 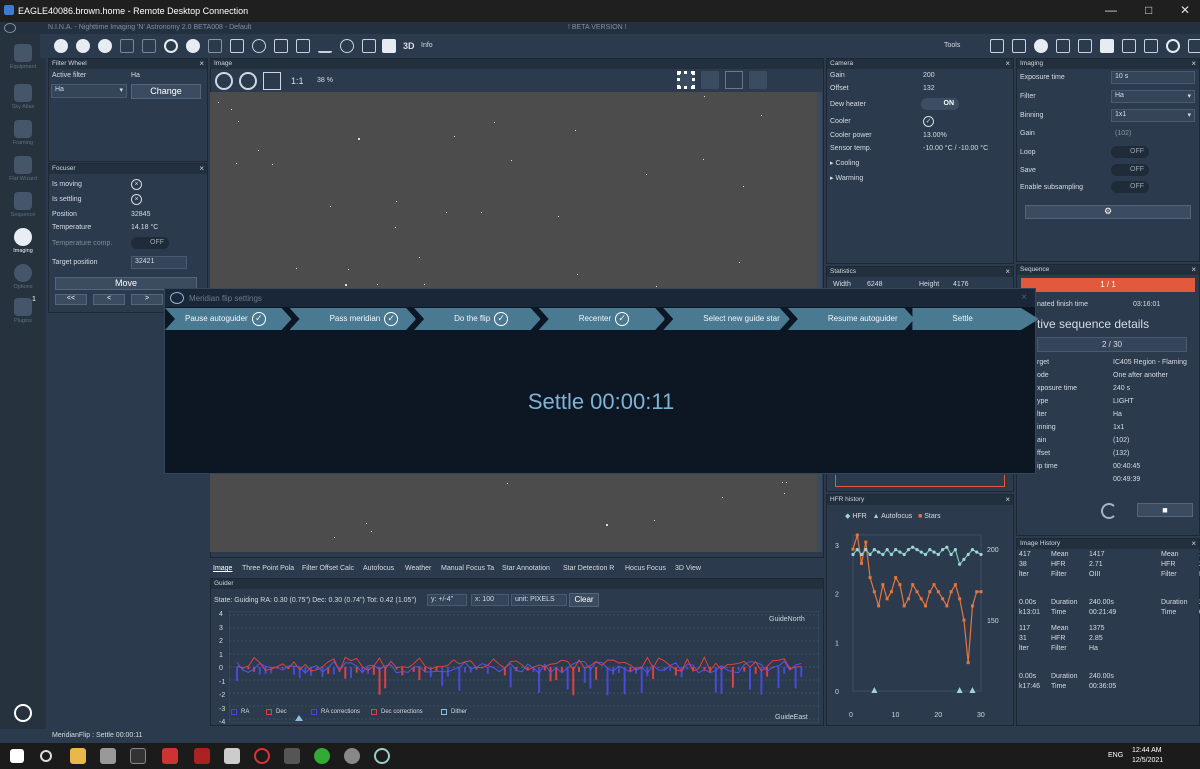 What do you see at coordinates (23, 169) in the screenshot?
I see `nav-flat-wizard: Flat Wizard` at bounding box center [23, 169].